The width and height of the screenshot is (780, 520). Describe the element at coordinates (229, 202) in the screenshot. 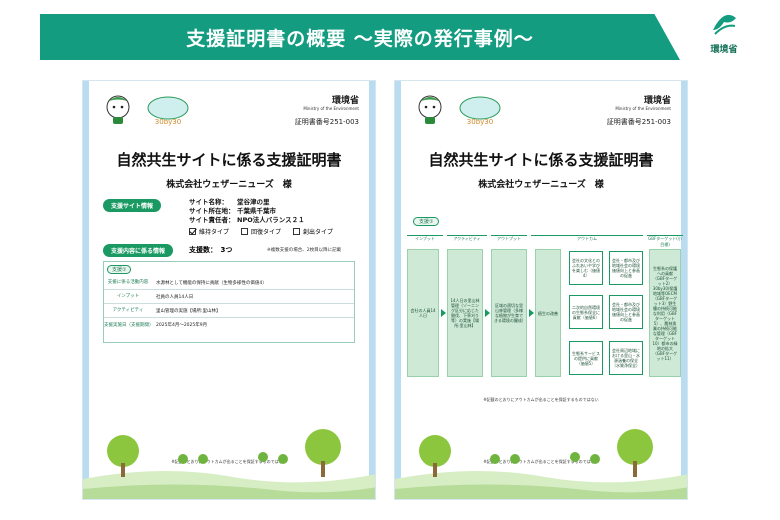

I see `site-row: サイト名称： 堂谷津の里` at that location.